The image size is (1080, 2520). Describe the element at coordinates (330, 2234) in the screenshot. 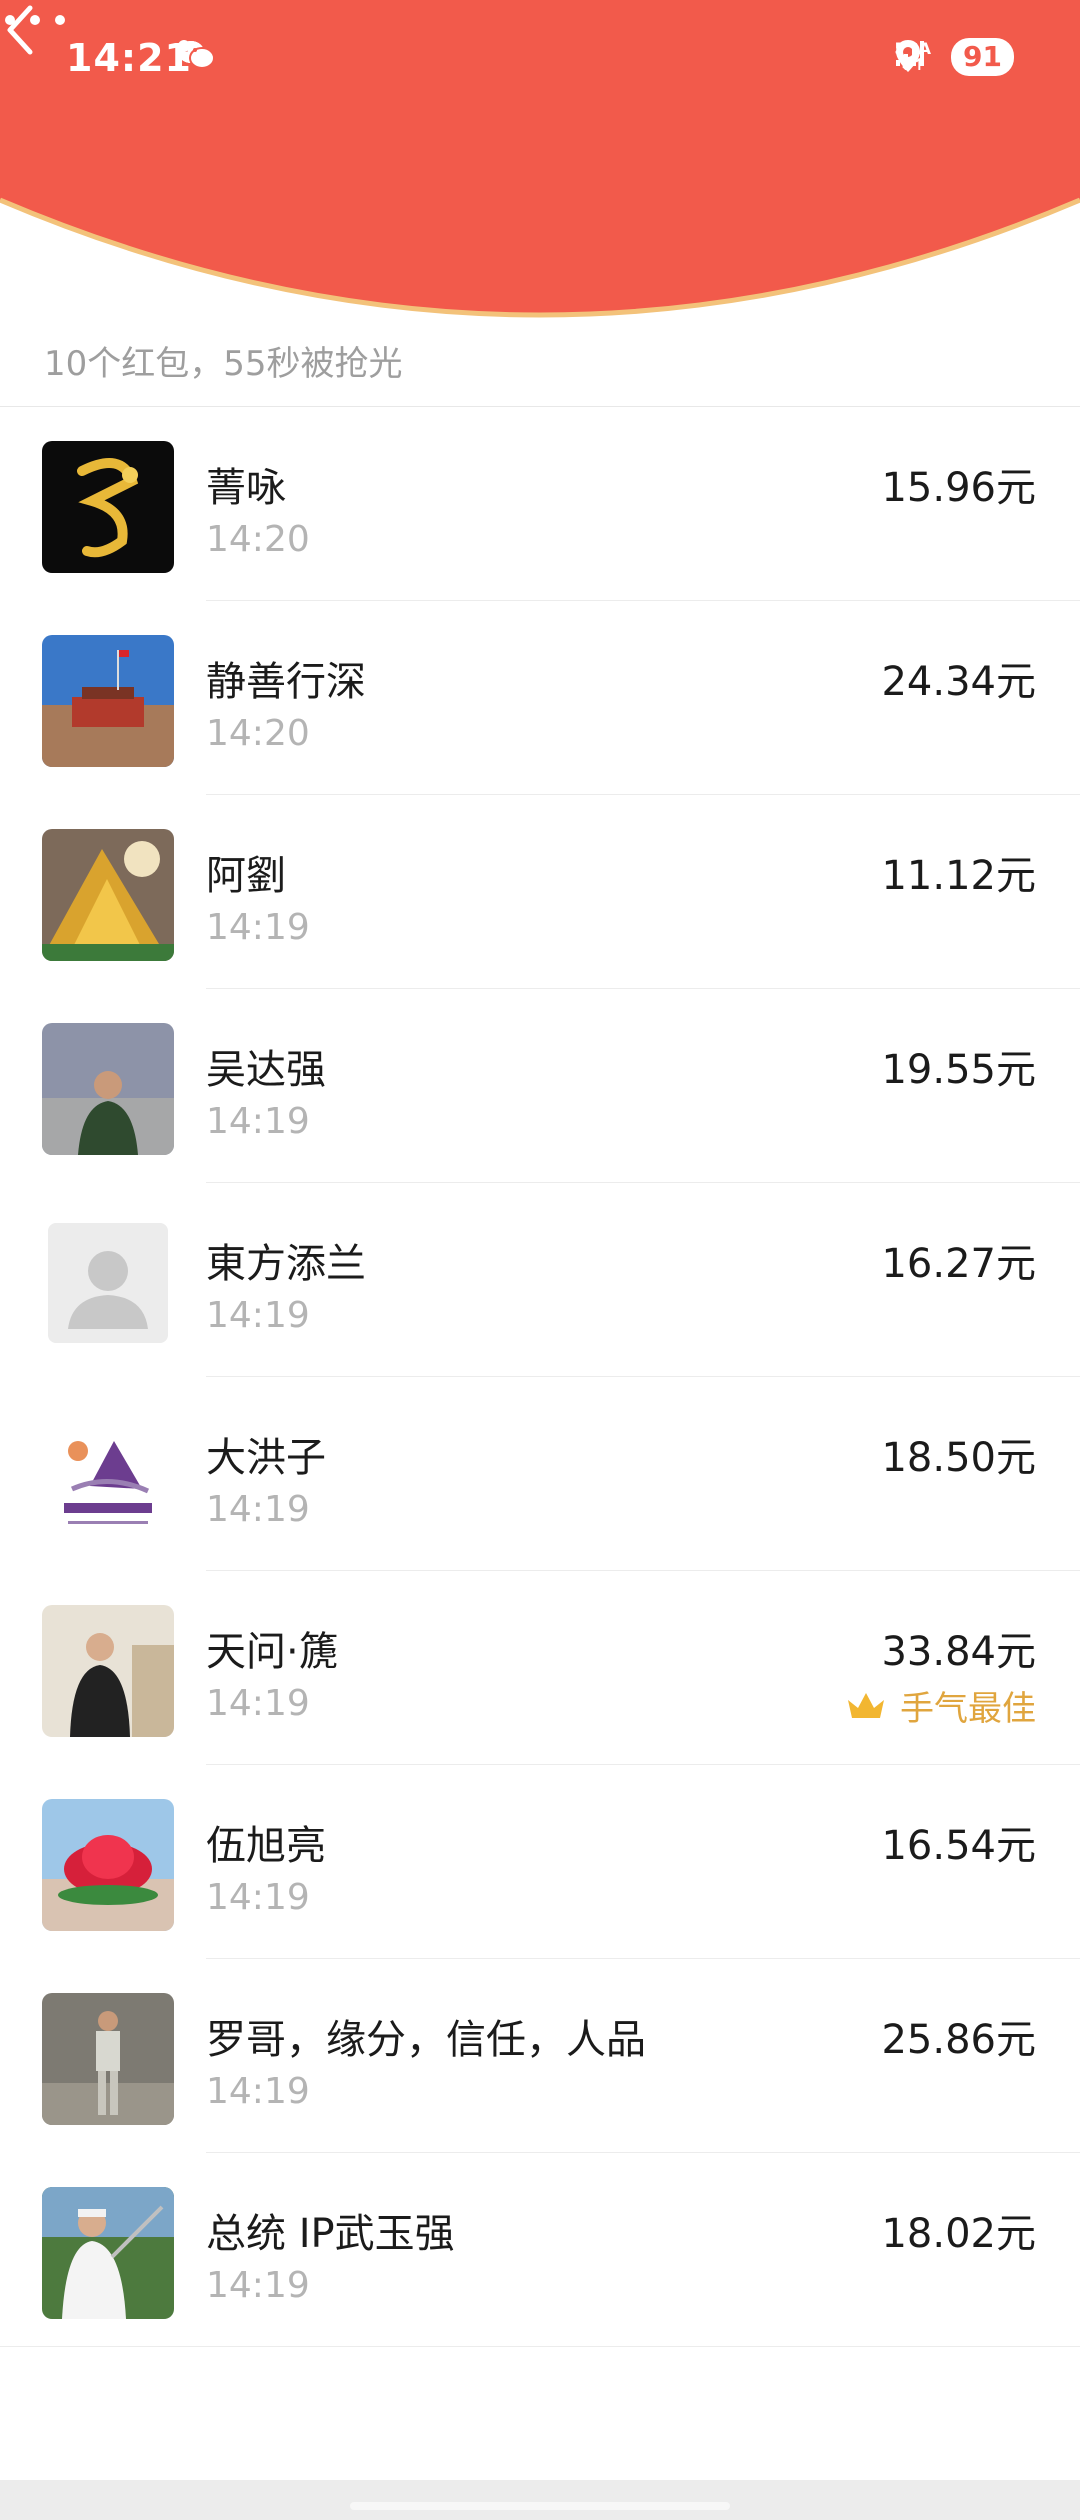

I see `recipient-name: 总统 IP武玉强` at that location.